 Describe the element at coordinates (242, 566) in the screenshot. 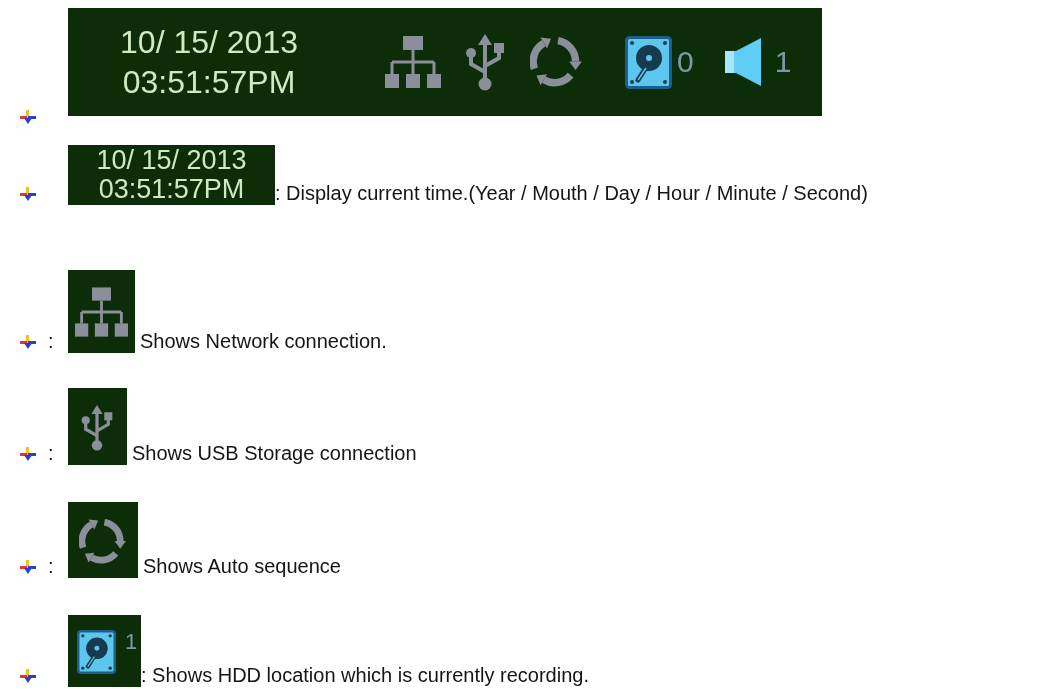

I see `description-text: Shows Auto sequence` at that location.